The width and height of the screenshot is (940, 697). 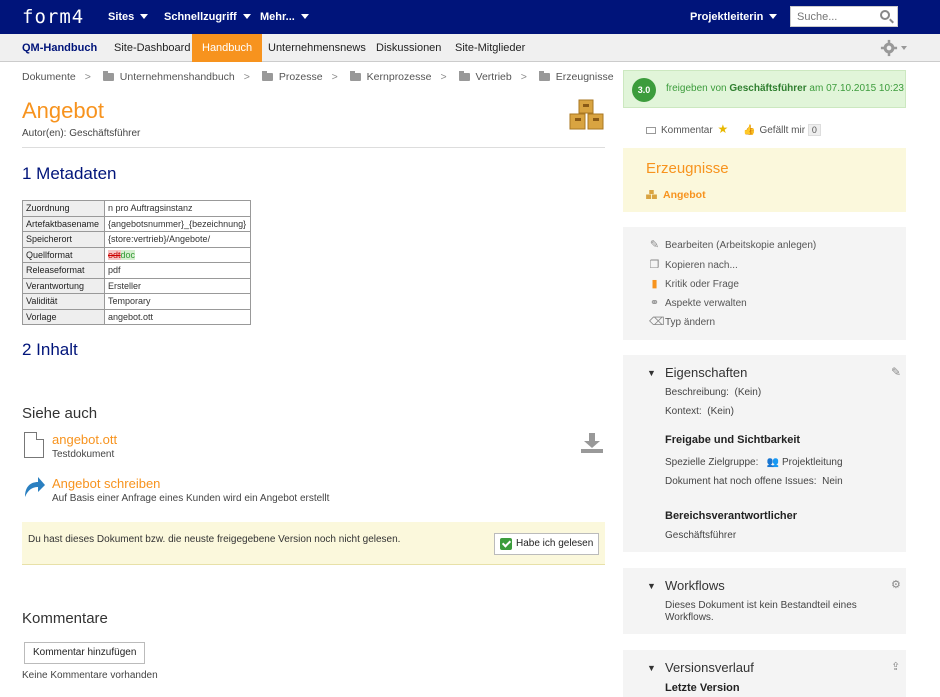 What do you see at coordinates (227, 48) in the screenshot?
I see `tab-handbuch: Handbuch` at bounding box center [227, 48].